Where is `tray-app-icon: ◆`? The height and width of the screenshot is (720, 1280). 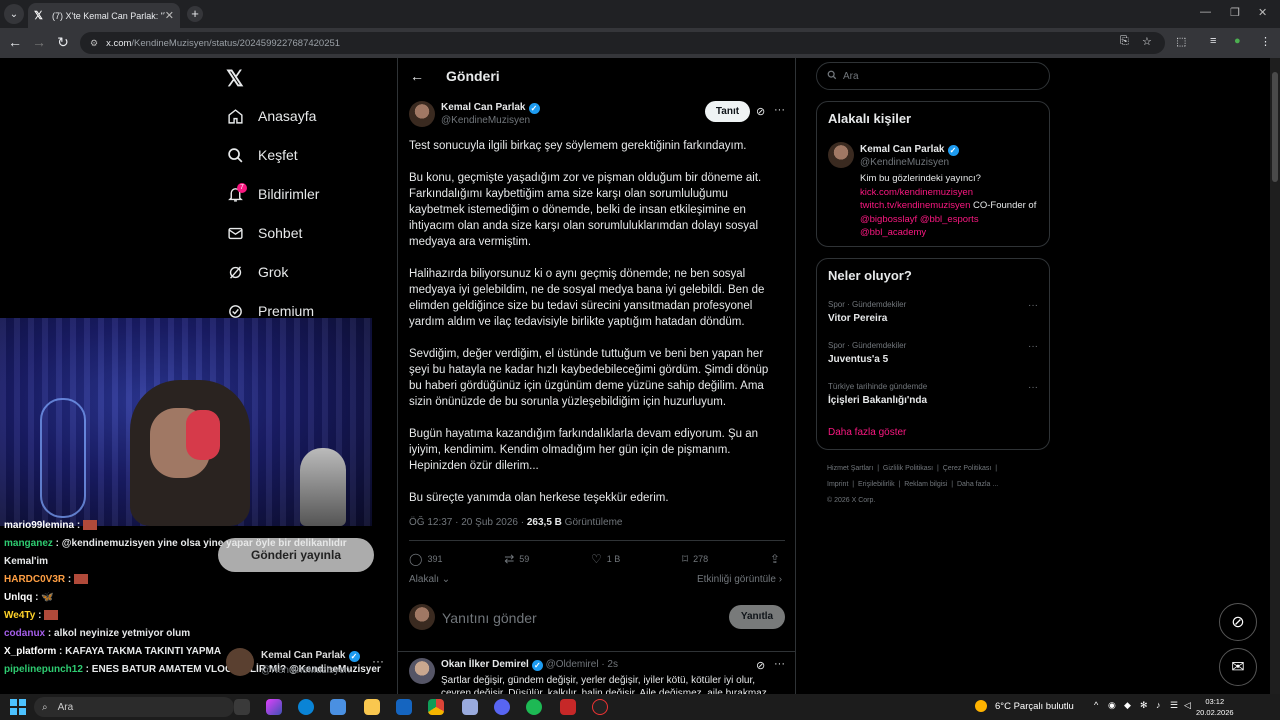
tray-app-icon: ◆ is located at coordinates (1127, 705).